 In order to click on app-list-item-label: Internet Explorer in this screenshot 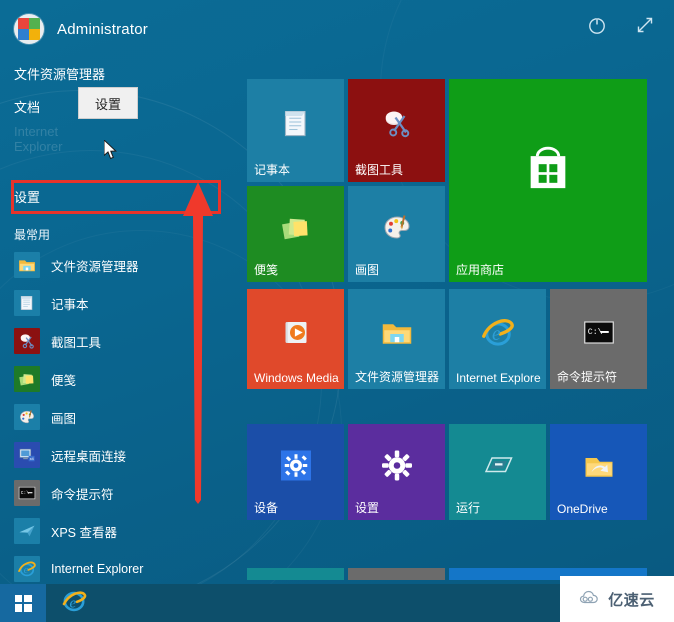, I will do `click(97, 569)`.